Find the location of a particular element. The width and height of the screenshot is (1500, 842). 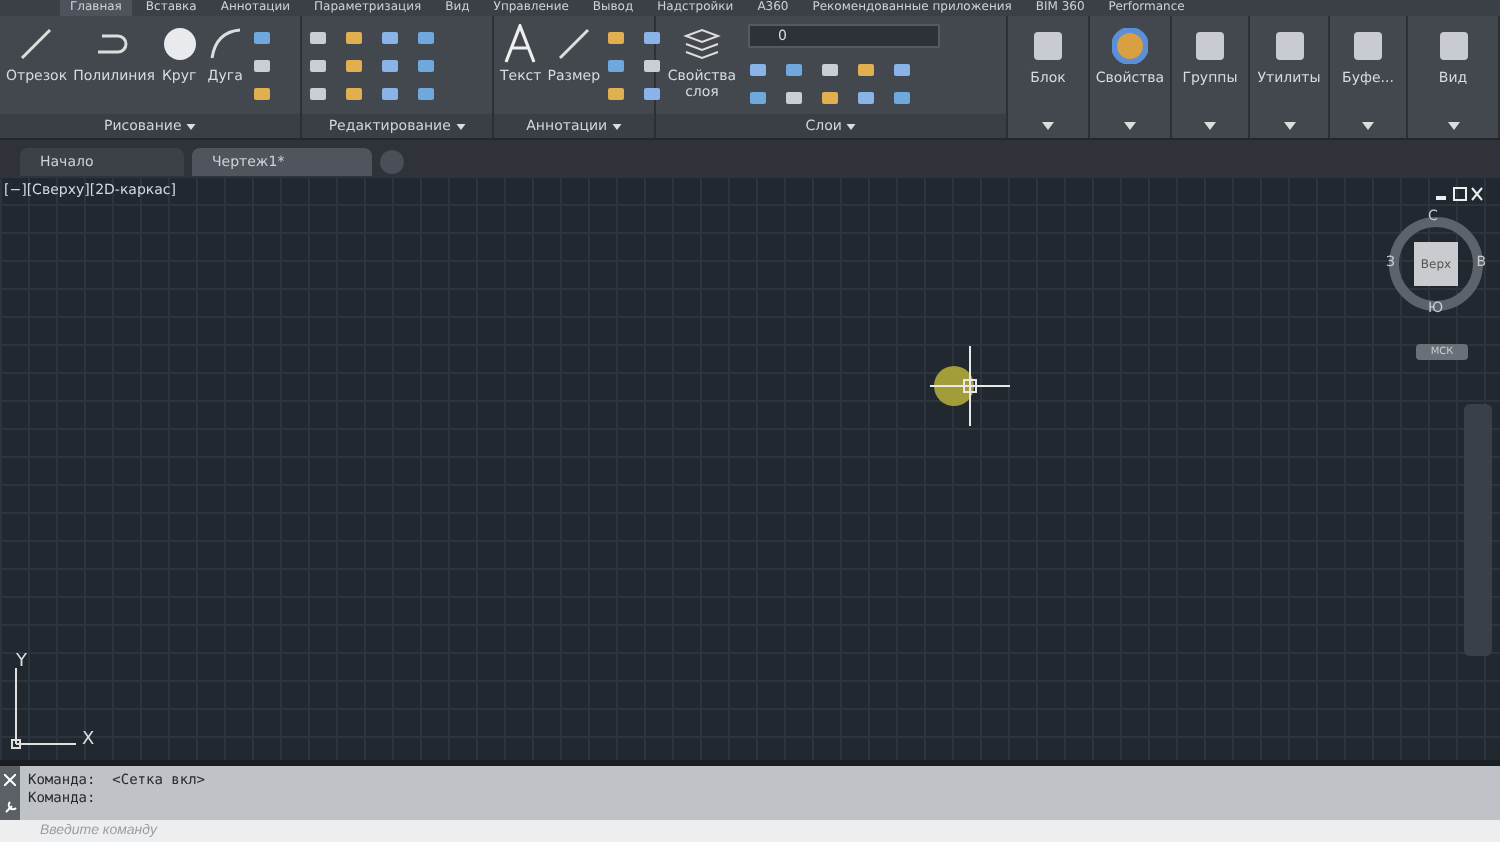

wrench-icon is located at coordinates (10, 806).